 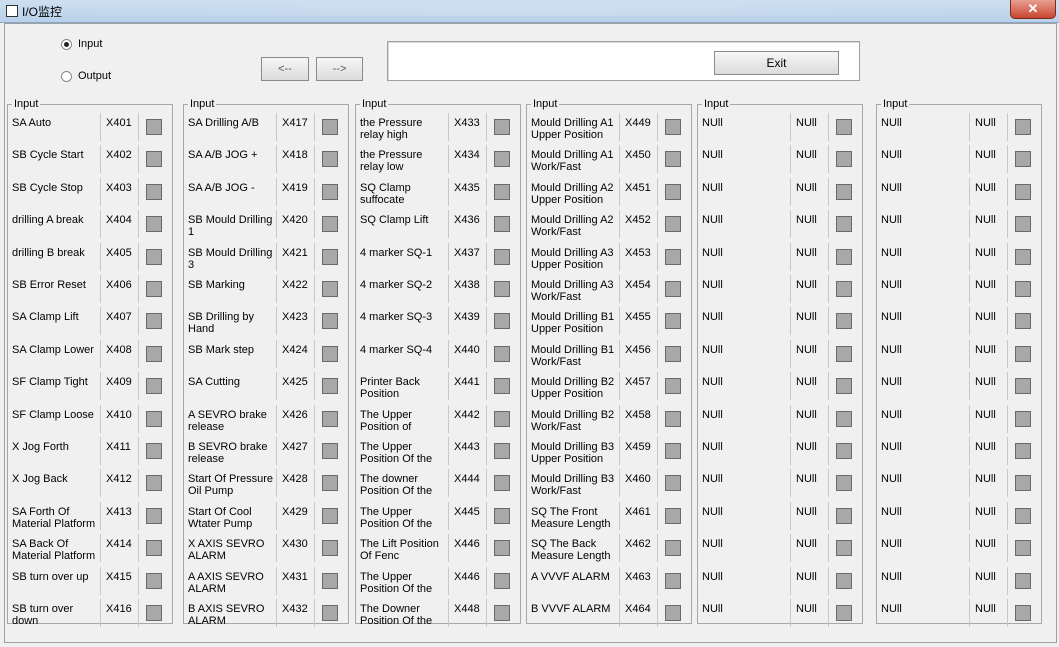 What do you see at coordinates (390, 388) in the screenshot?
I see `signal-name: Printer Back Position` at bounding box center [390, 388].